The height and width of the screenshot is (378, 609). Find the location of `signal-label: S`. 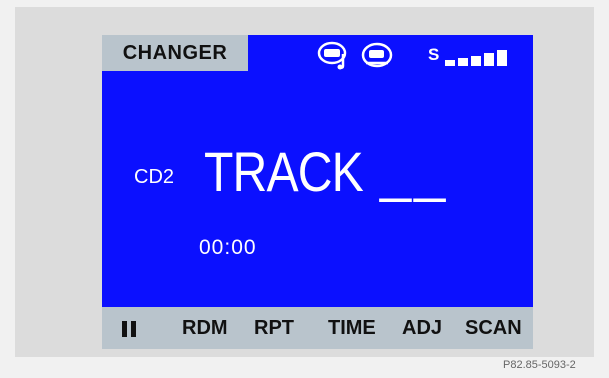

signal-label: S is located at coordinates (434, 54).